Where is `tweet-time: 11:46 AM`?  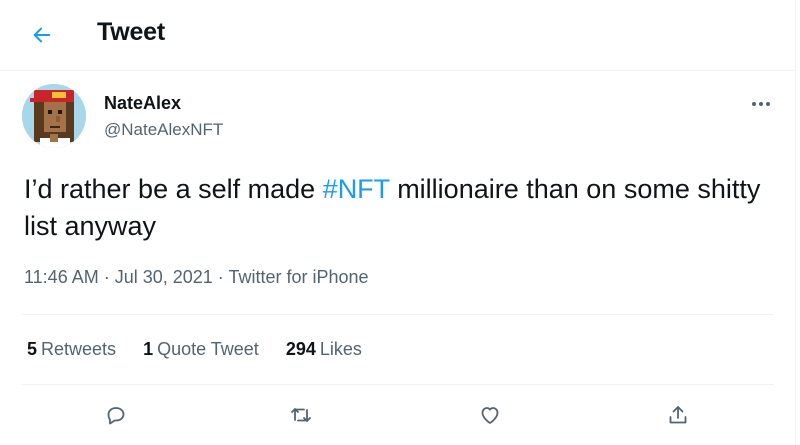
tweet-time: 11:46 AM is located at coordinates (61, 277).